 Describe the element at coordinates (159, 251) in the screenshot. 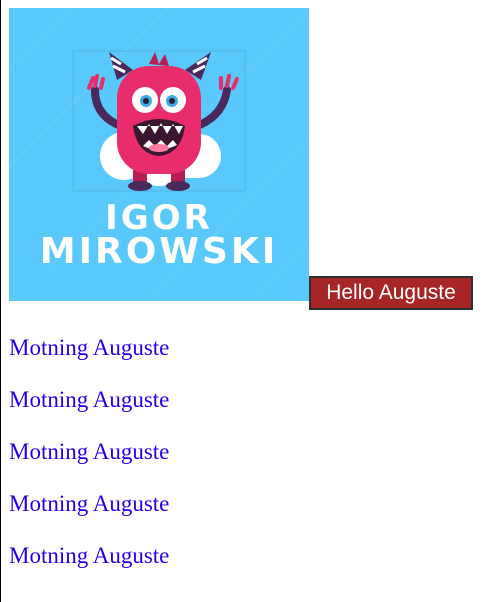

I see `logo-last-name: MIROWSKI` at that location.